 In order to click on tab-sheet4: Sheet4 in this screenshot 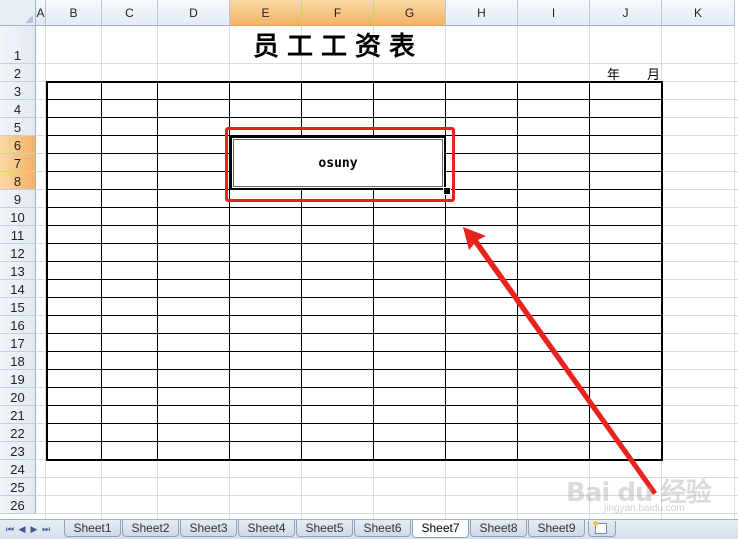, I will do `click(266, 528)`.